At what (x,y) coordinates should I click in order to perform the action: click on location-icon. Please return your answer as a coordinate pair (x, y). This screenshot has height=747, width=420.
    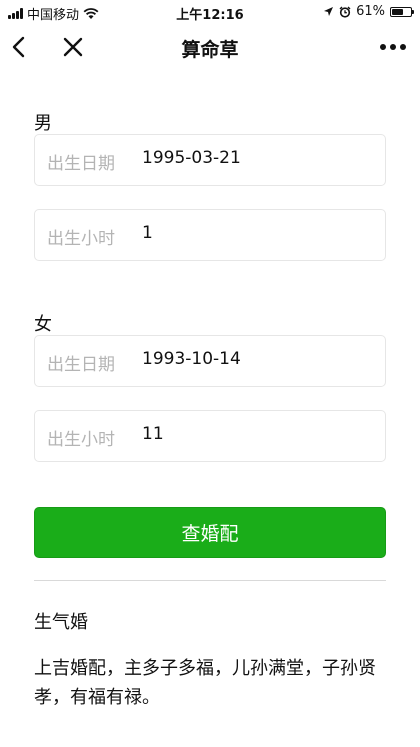
    Looking at the image, I should click on (329, 11).